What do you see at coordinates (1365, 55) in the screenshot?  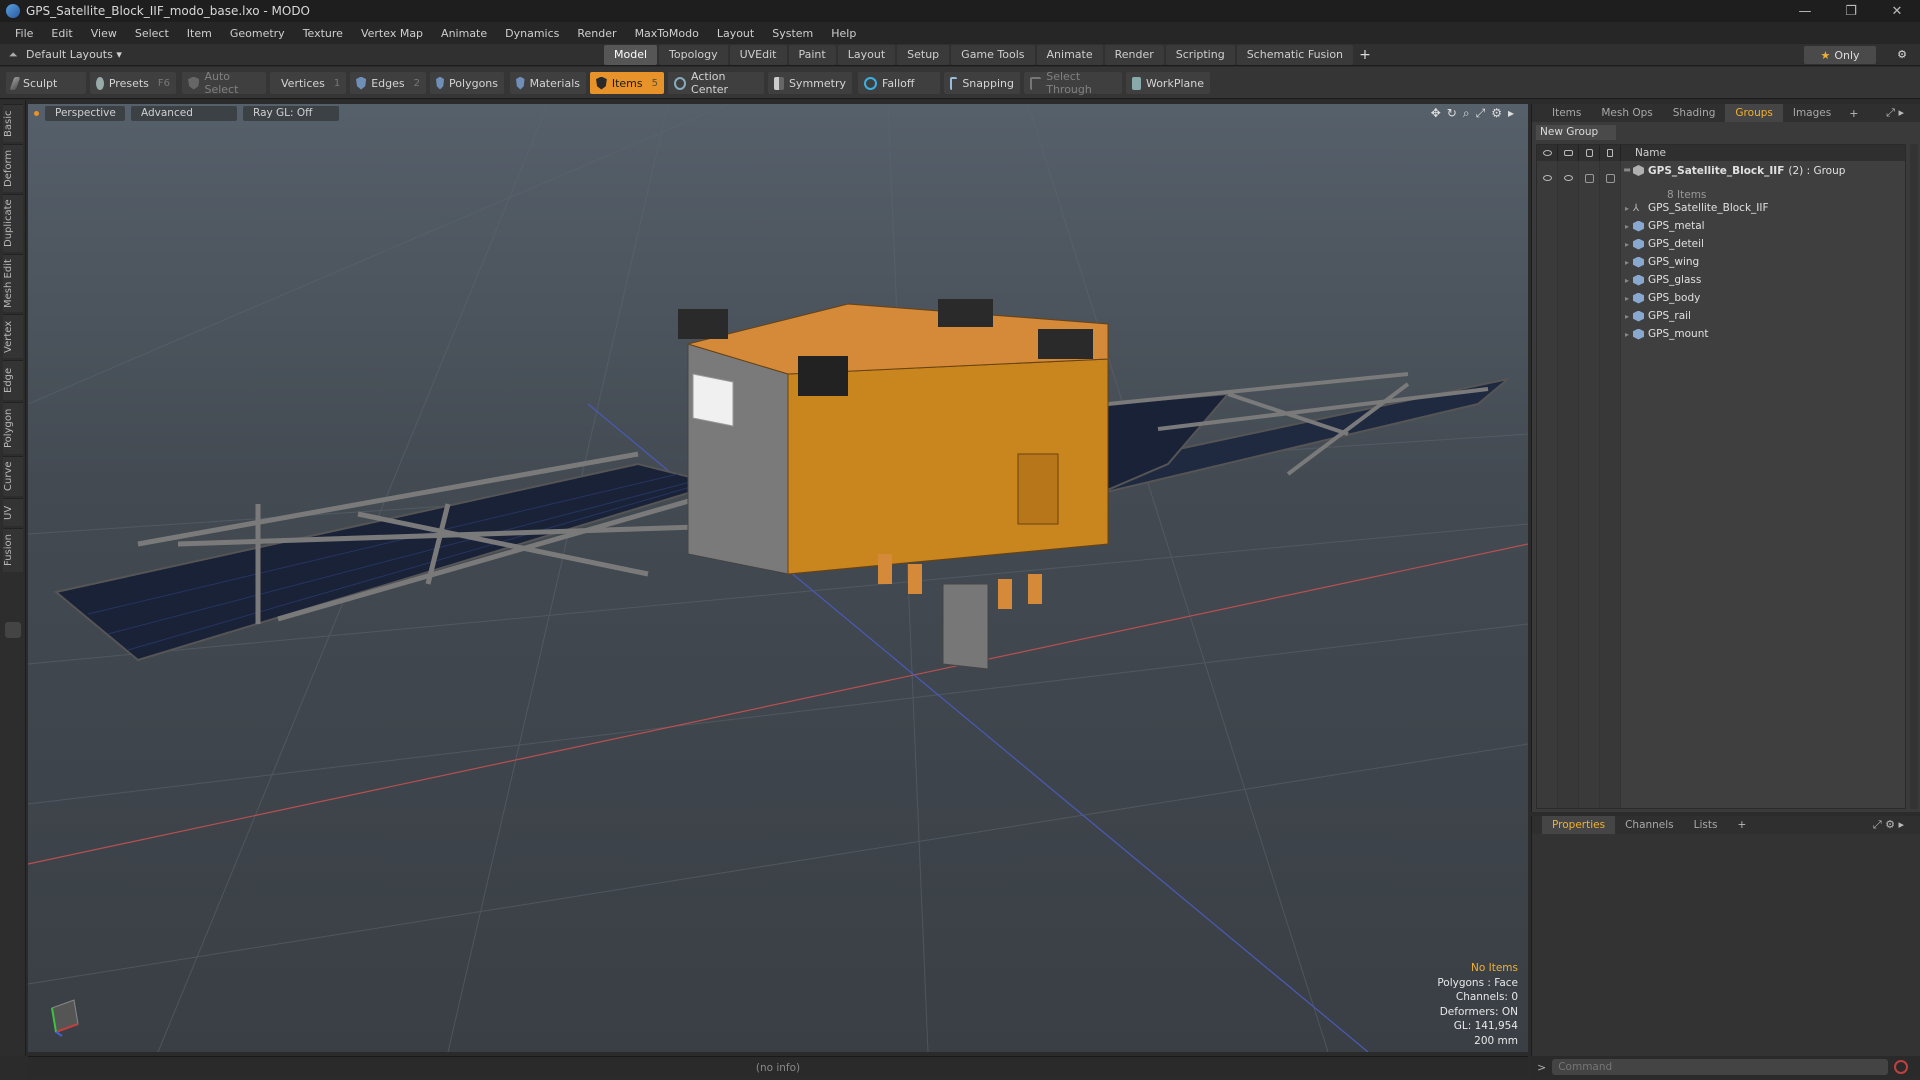 I see `add-tab-icon: +` at bounding box center [1365, 55].